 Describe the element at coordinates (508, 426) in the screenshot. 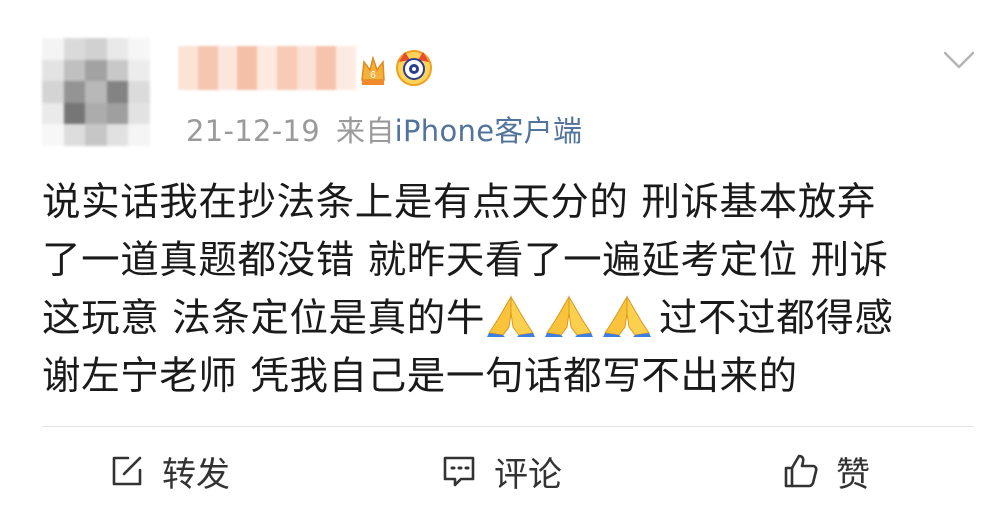

I see `divider` at that location.